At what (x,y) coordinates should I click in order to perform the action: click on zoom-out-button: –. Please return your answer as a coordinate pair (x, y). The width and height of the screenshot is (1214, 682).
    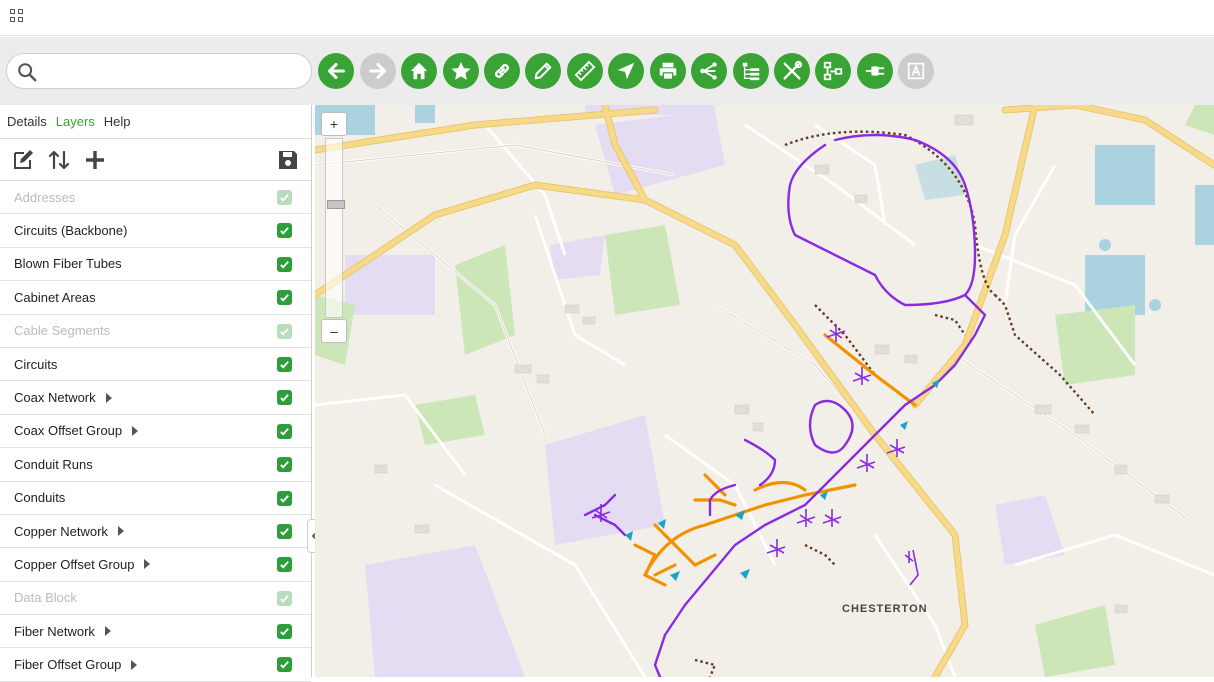
    Looking at the image, I should click on (334, 331).